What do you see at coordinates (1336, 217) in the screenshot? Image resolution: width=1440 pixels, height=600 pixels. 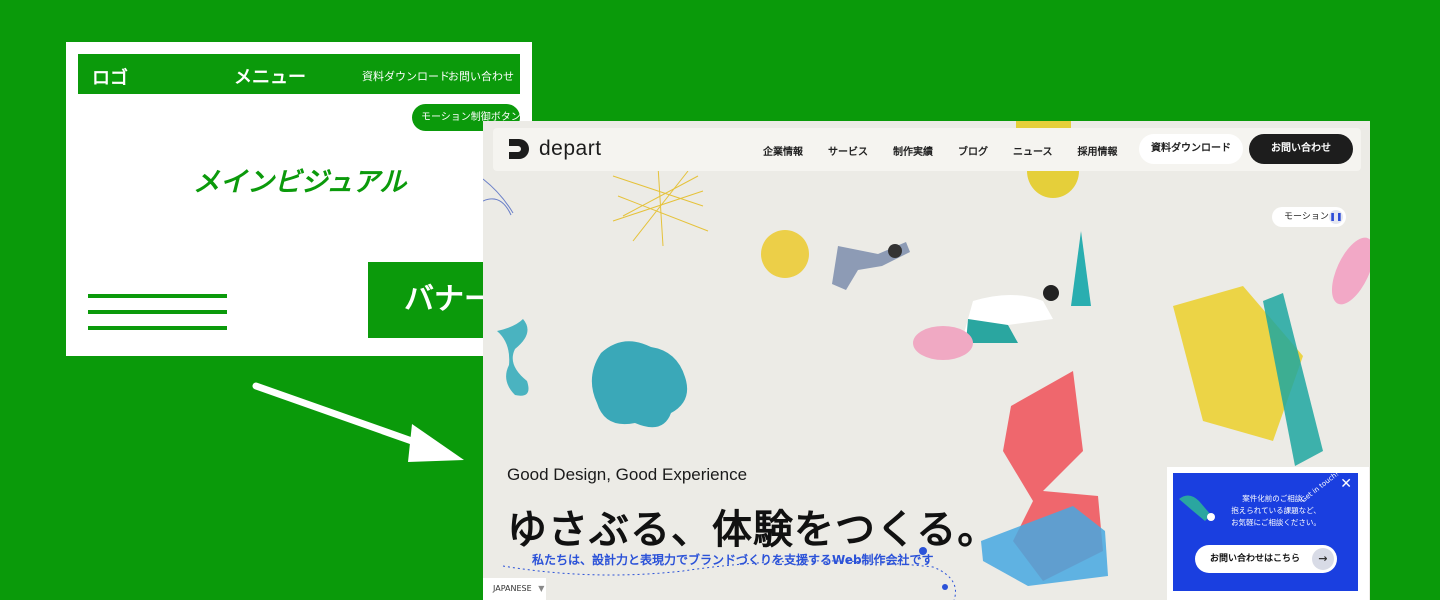 I see `pause-icon: ❚❚` at bounding box center [1336, 217].